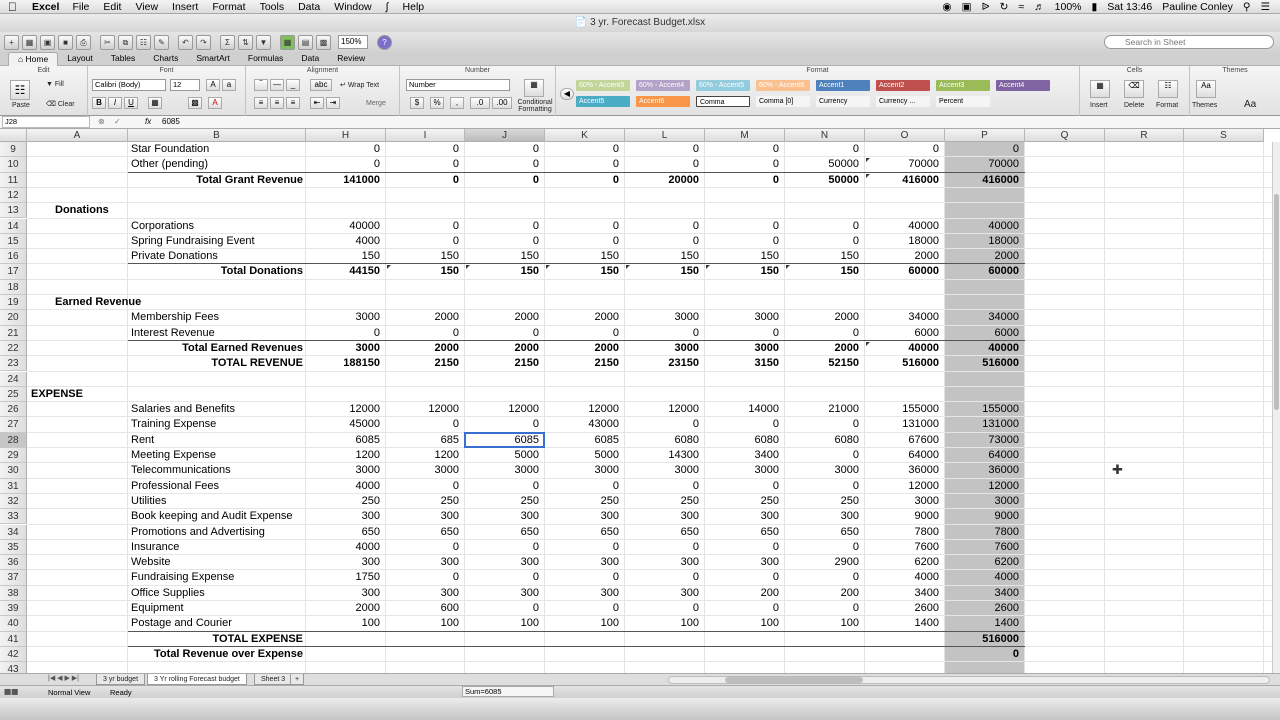 Image resolution: width=1280 pixels, height=720 pixels. Describe the element at coordinates (664, 455) in the screenshot. I see `table-cell: 14300` at that location.